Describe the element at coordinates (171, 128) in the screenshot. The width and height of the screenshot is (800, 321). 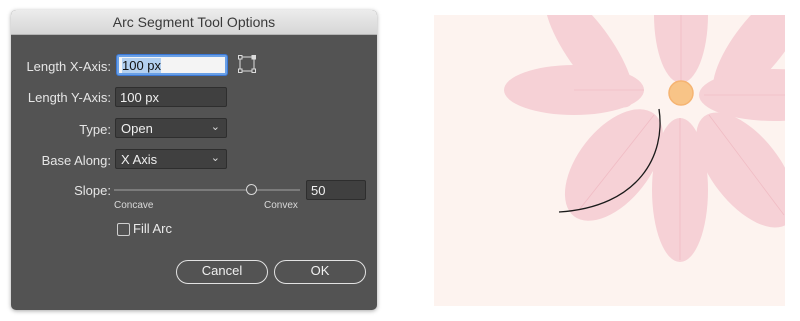
I see `type-select: Open ⌄` at that location.